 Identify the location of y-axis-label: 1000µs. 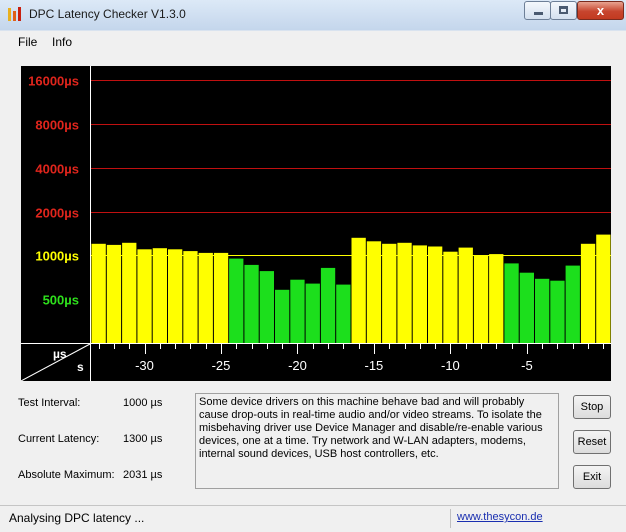
(57, 256).